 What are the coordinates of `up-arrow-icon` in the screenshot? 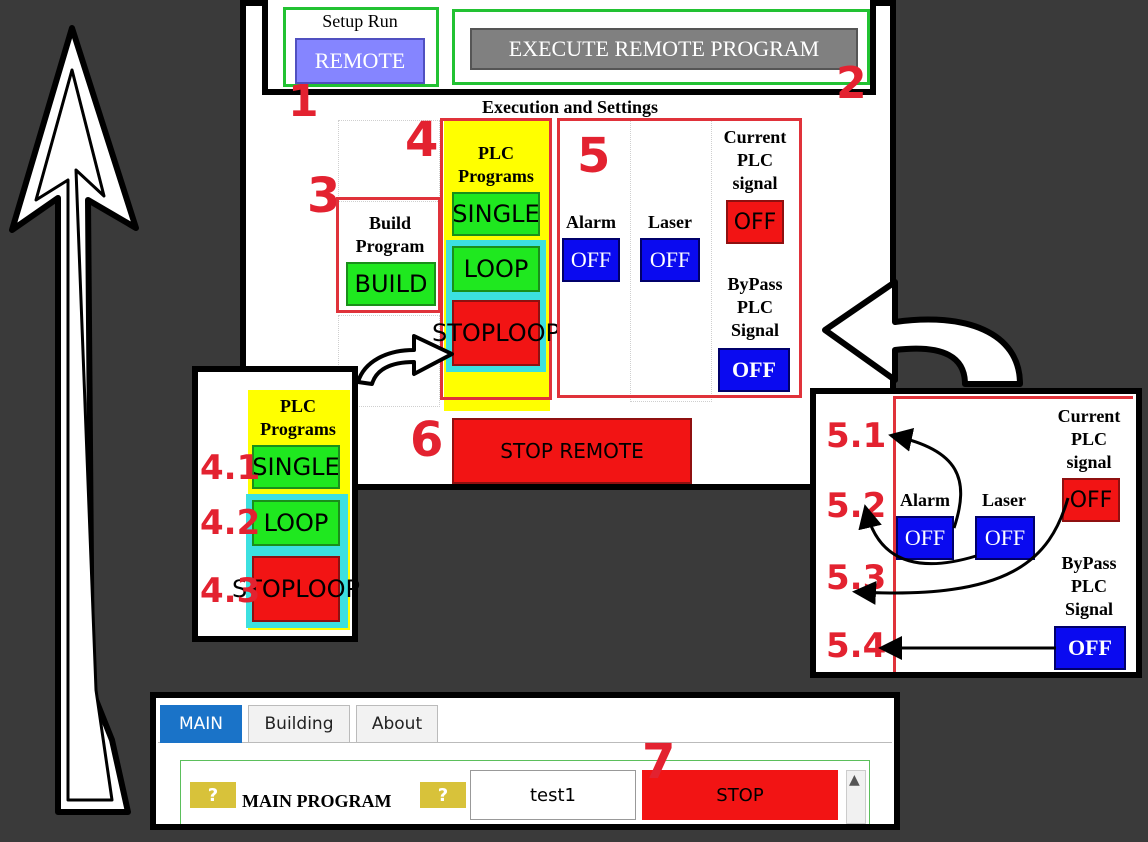 It's located at (74, 420).